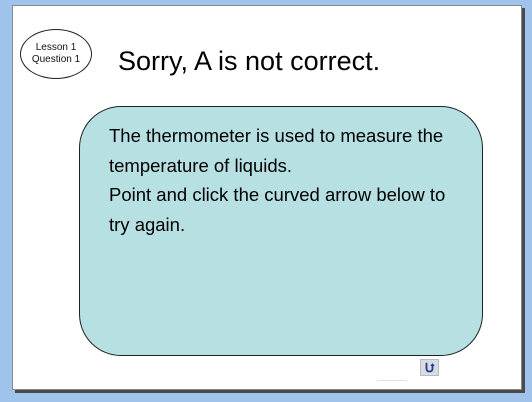 The width and height of the screenshot is (532, 402). I want to click on feedback-title: Sorry, A is not correct., so click(249, 61).